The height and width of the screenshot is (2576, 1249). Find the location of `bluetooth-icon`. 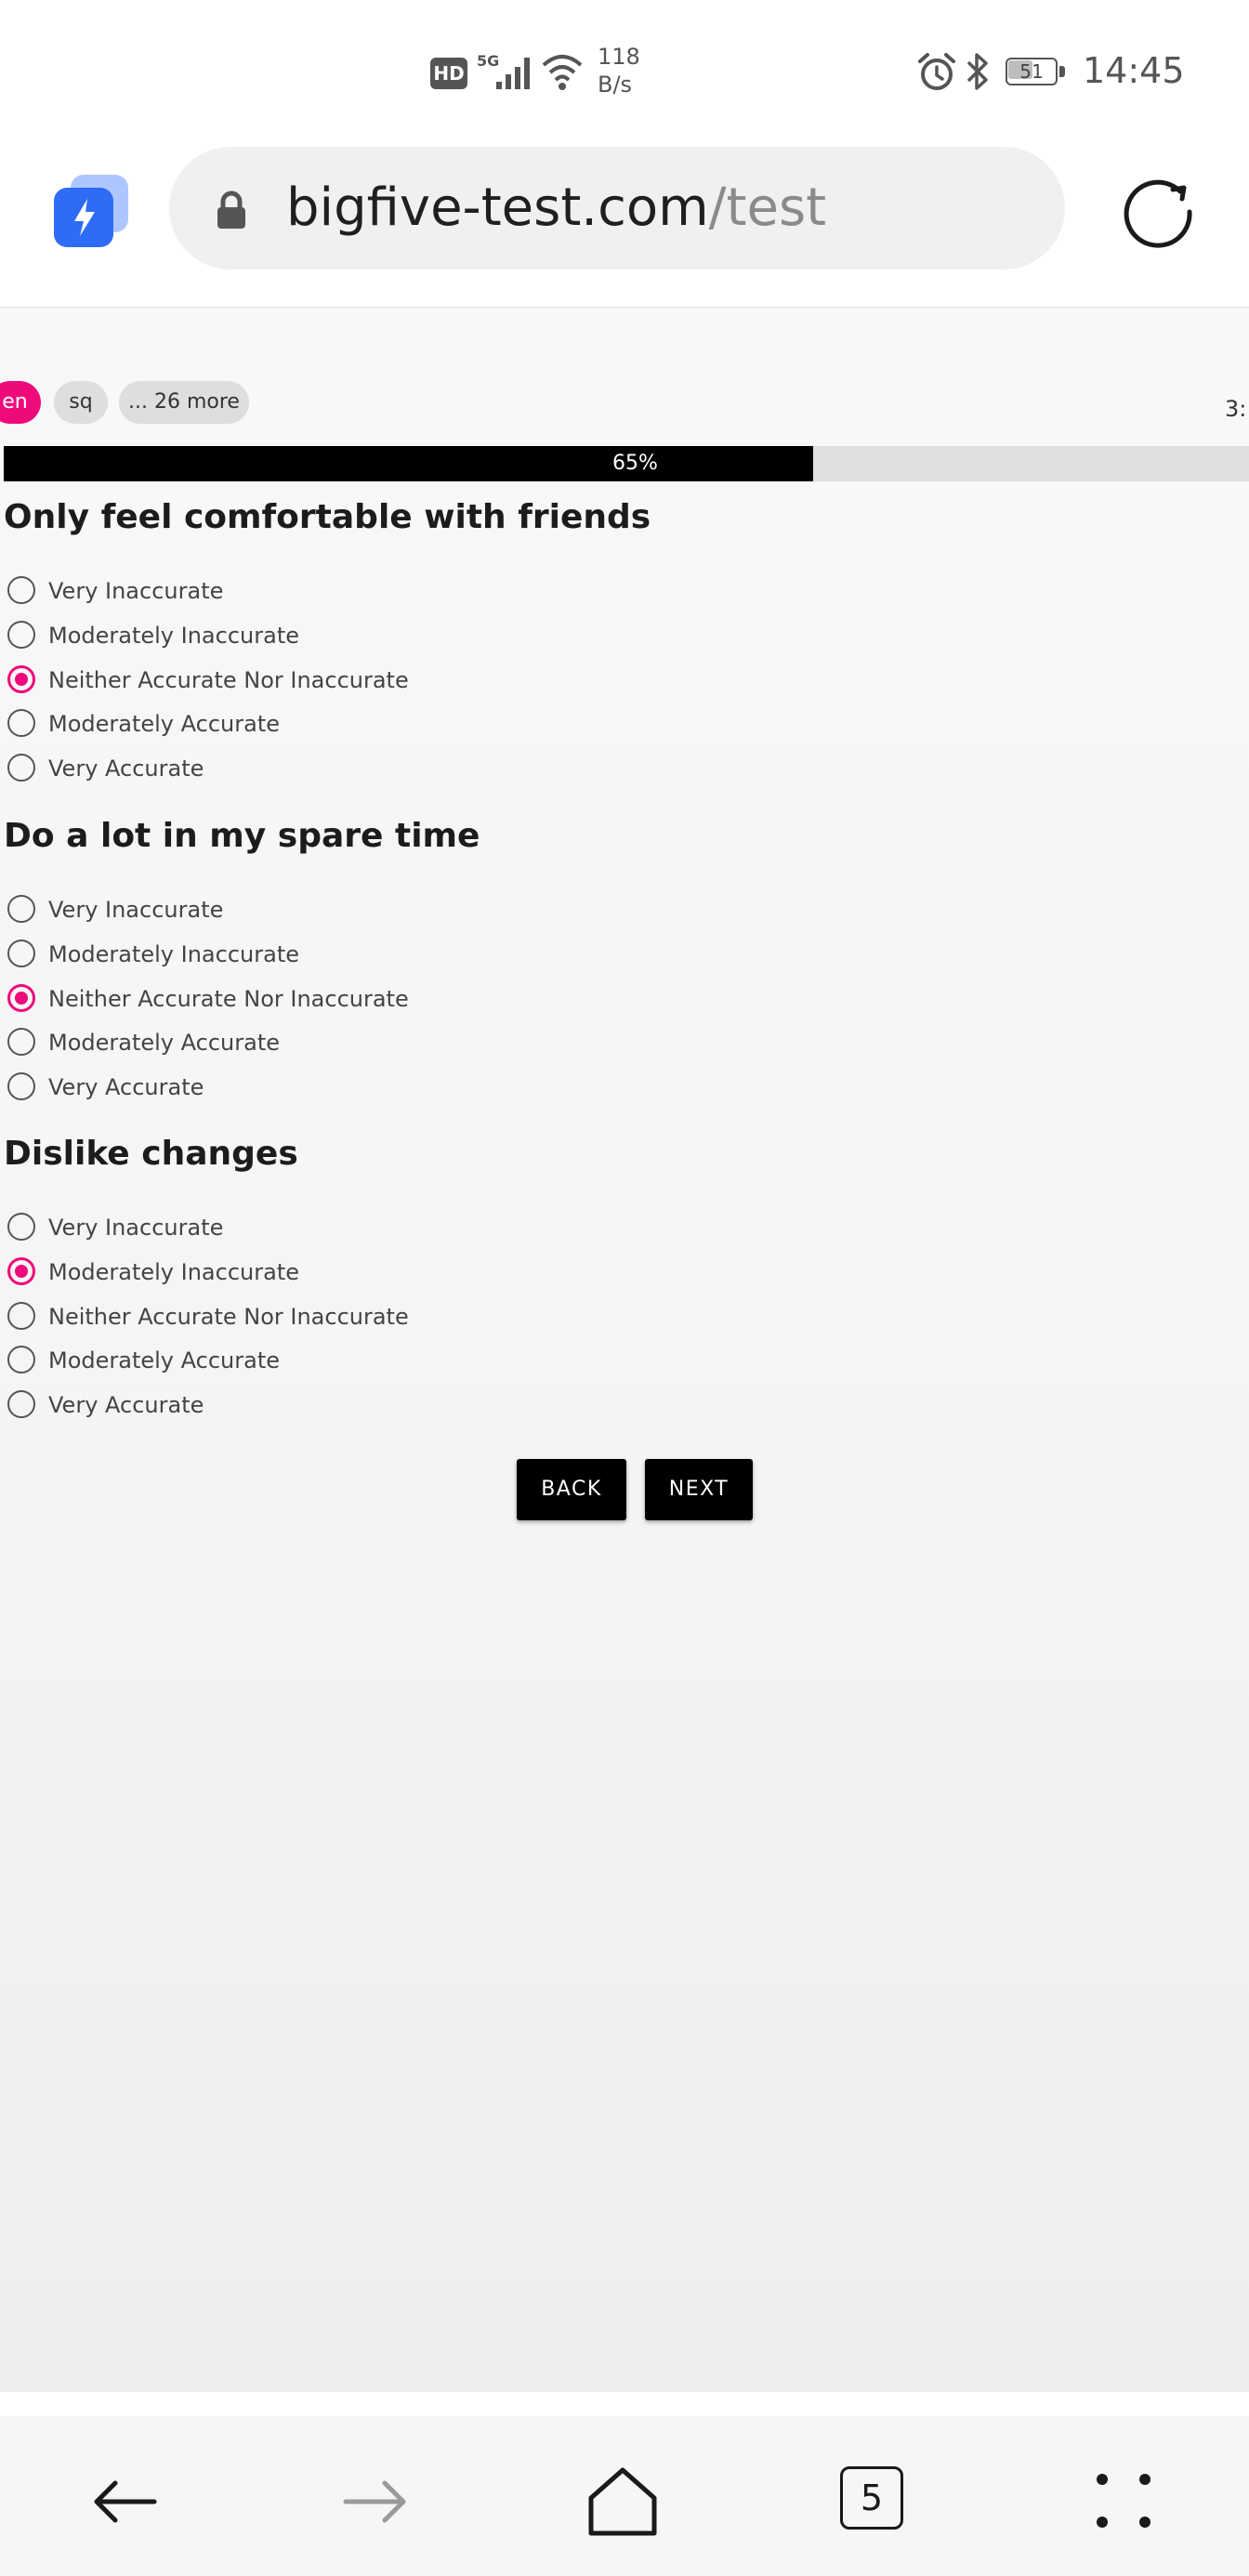

bluetooth-icon is located at coordinates (977, 71).